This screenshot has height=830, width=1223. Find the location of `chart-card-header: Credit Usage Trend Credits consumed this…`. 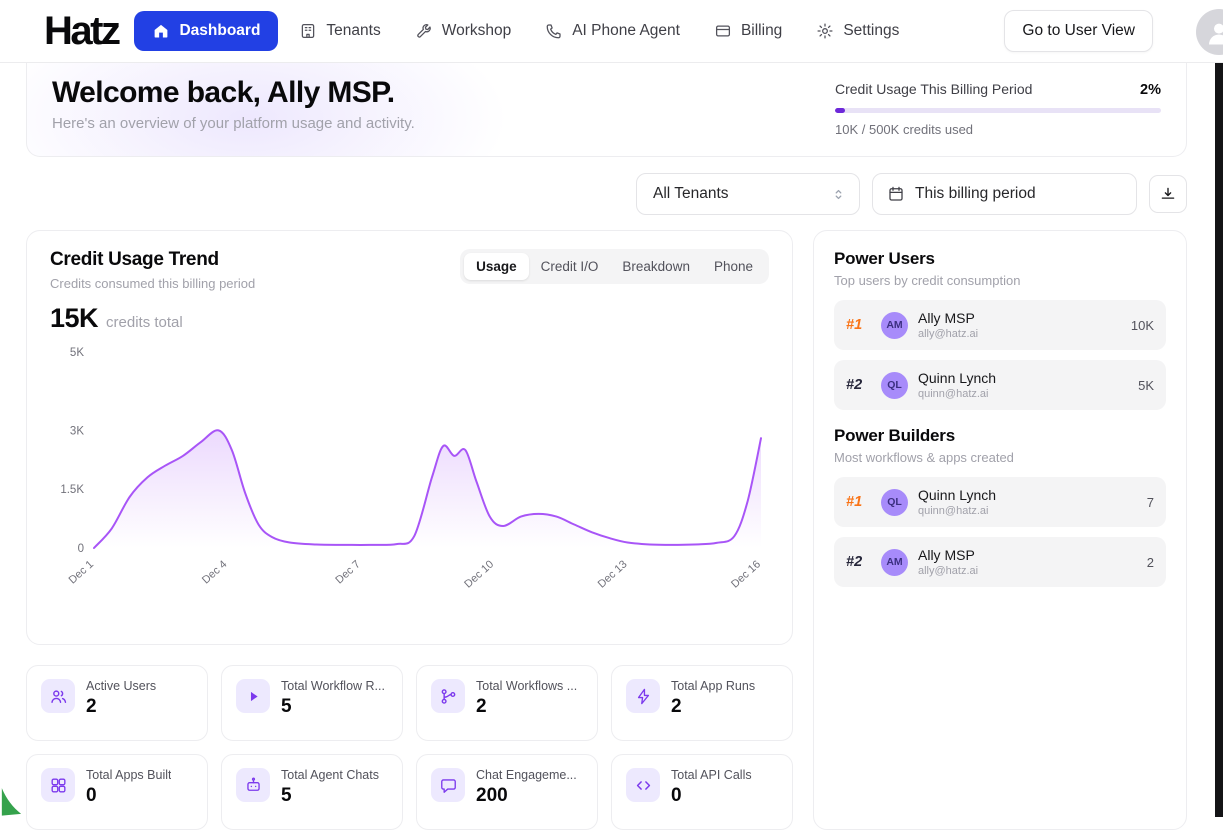

chart-card-header: Credit Usage Trend Credits consumed this… is located at coordinates (152, 270).